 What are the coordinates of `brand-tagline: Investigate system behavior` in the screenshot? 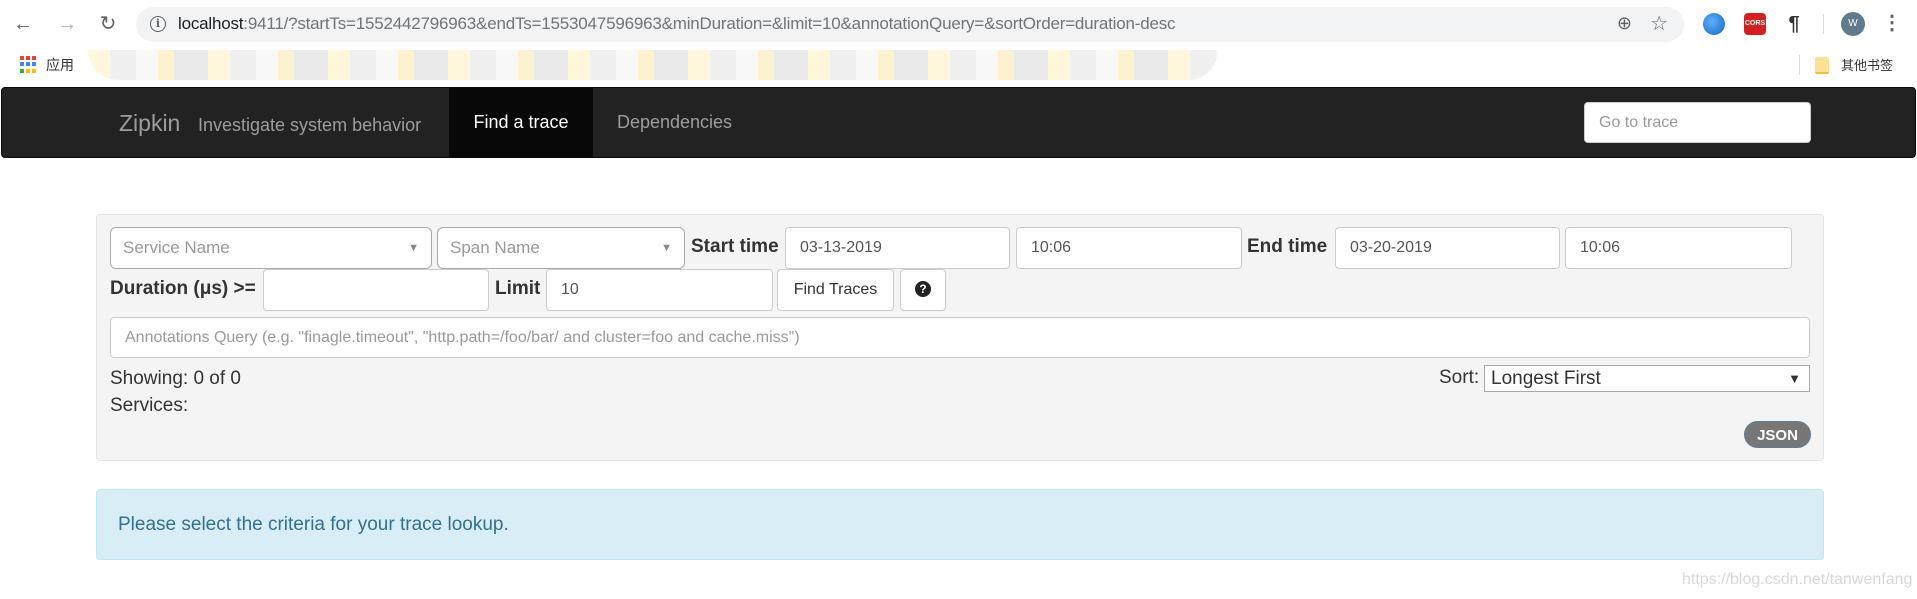 It's located at (310, 125).